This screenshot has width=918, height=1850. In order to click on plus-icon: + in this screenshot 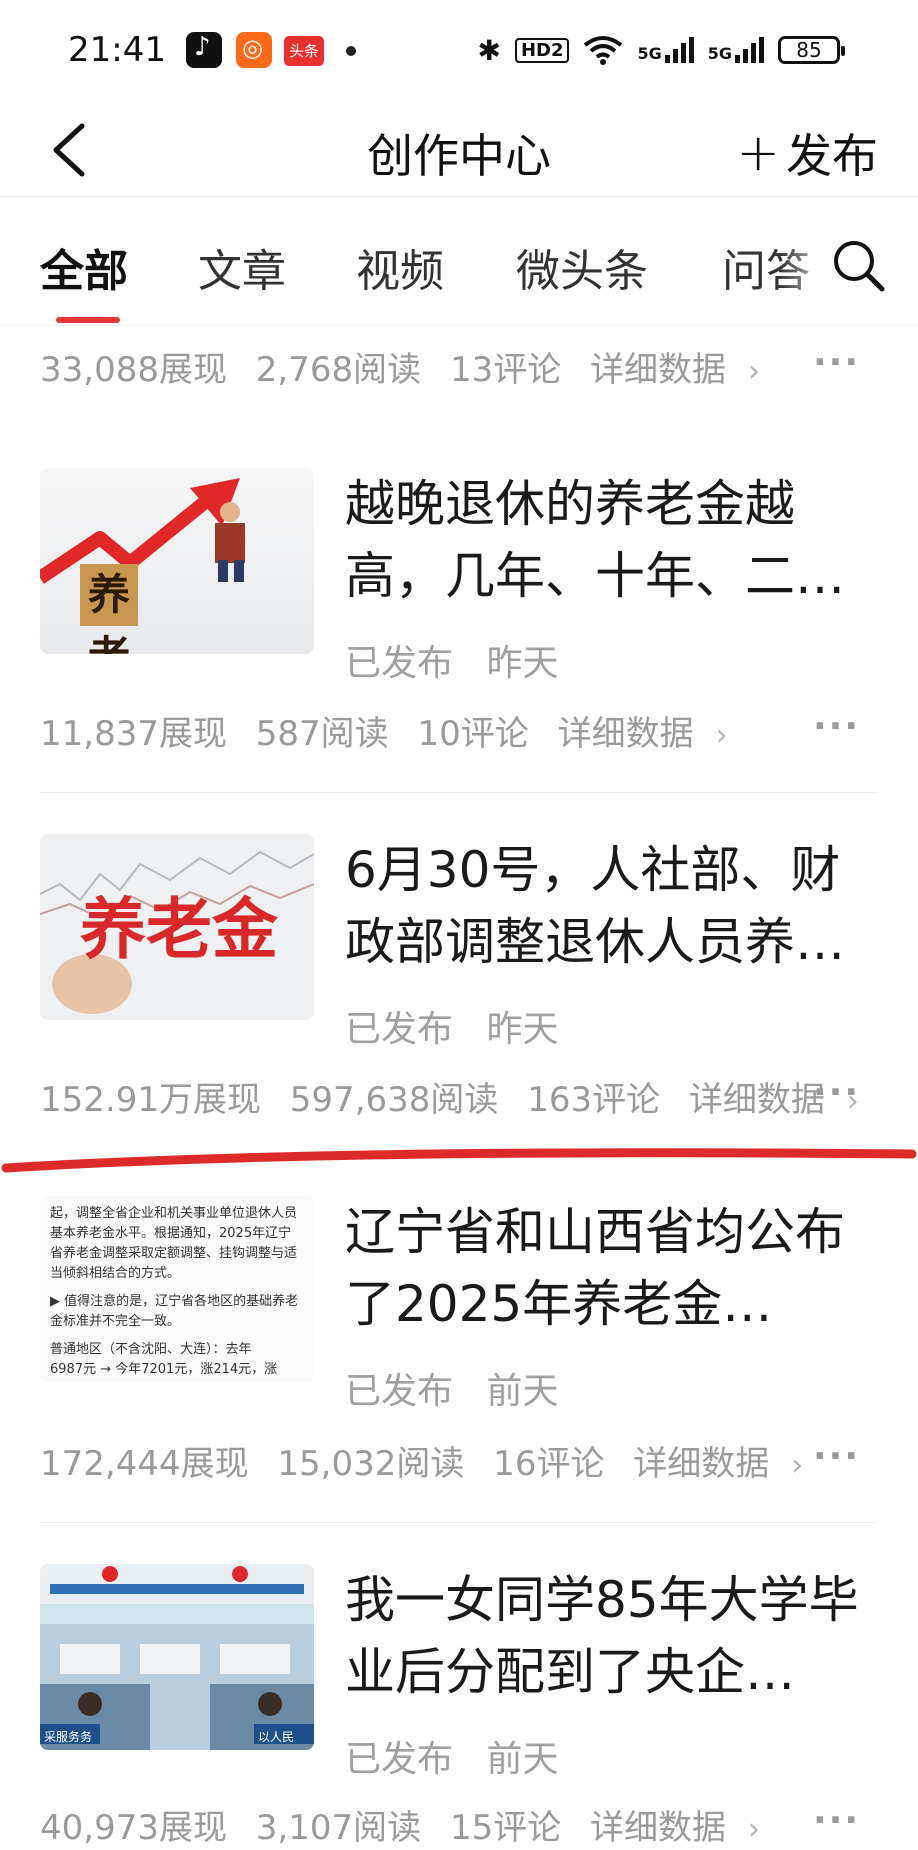, I will do `click(758, 153)`.